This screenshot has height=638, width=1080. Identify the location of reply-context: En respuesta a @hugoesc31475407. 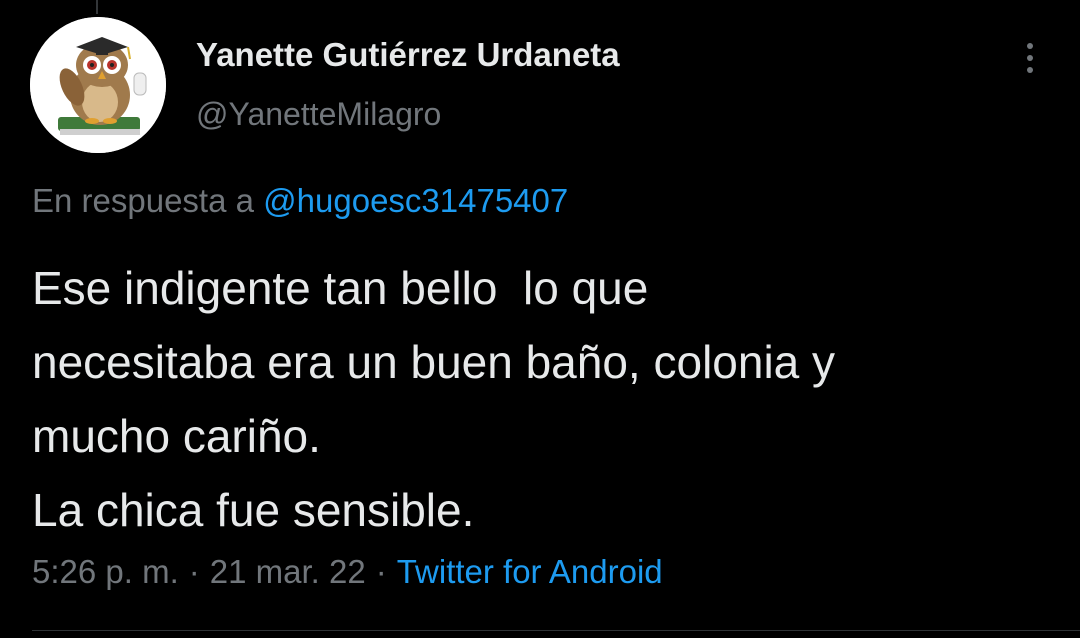
(300, 201).